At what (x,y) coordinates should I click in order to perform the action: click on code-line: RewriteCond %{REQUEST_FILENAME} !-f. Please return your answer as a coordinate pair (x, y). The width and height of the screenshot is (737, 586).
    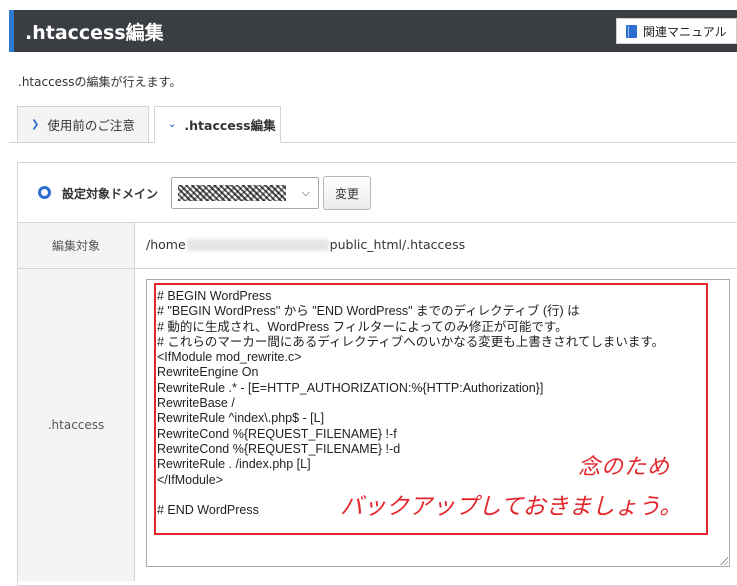
    Looking at the image, I should click on (277, 433).